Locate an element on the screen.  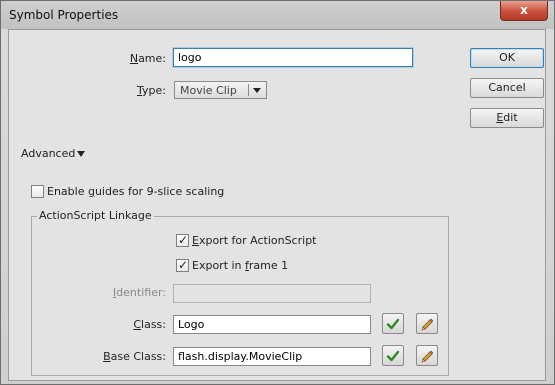
export-actionscript-checkbox: ✓ is located at coordinates (182, 240).